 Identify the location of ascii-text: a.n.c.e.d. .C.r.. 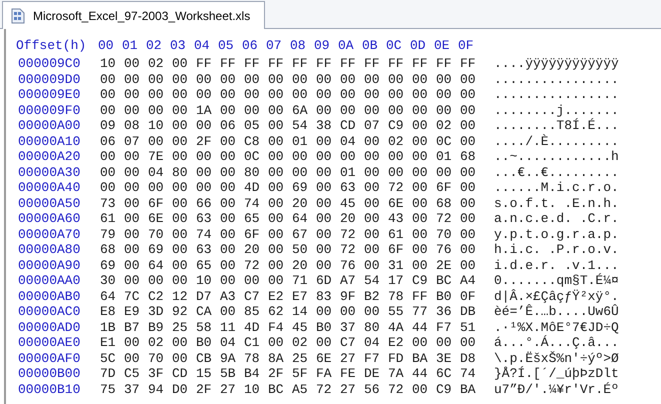
(556, 218).